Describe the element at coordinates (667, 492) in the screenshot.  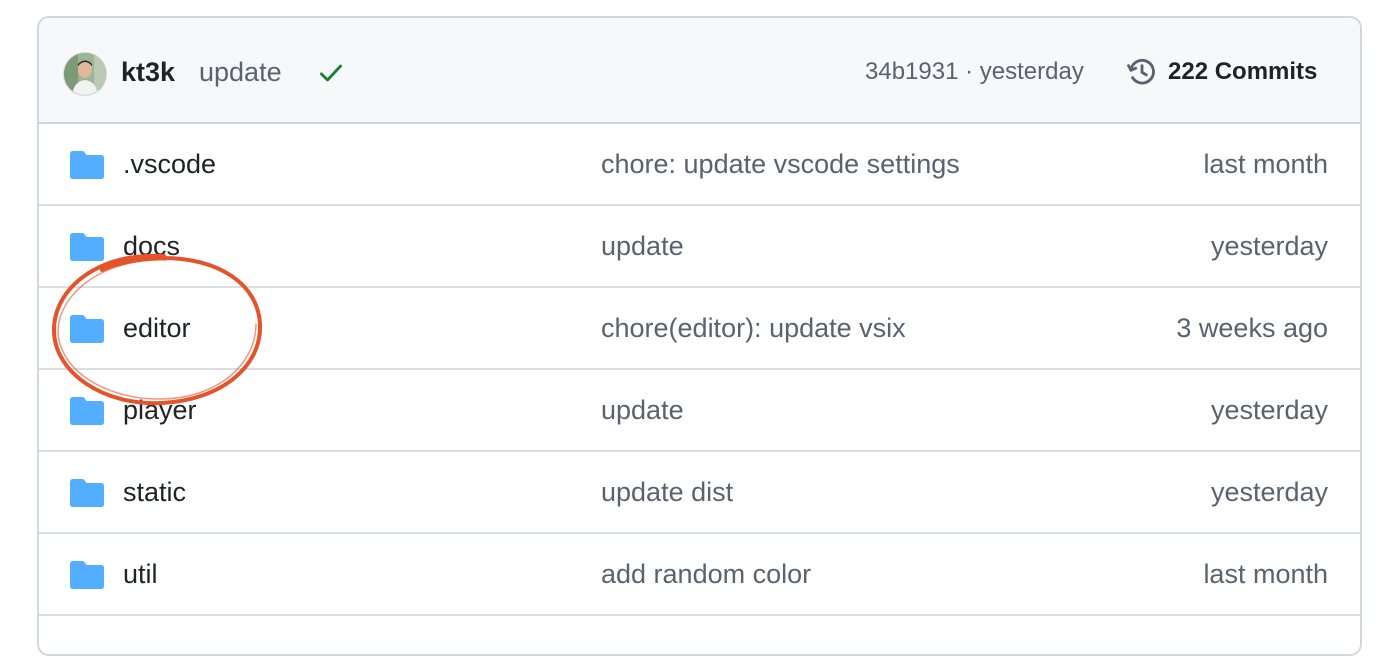
I see `file-commit-message-link: update dist` at that location.